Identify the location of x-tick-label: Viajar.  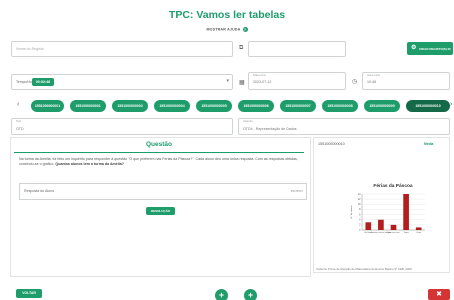
(406, 232).